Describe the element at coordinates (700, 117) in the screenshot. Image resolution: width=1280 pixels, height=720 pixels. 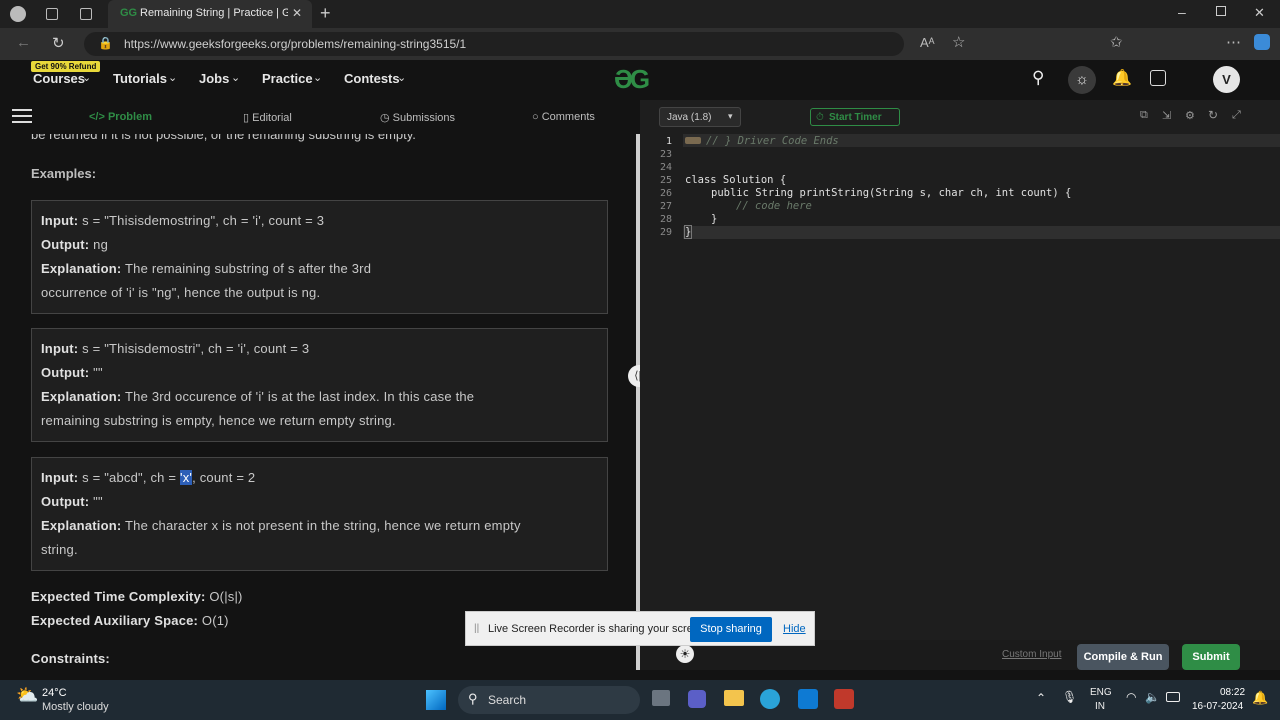
I see `language-select: Java (1.8) ▾` at that location.